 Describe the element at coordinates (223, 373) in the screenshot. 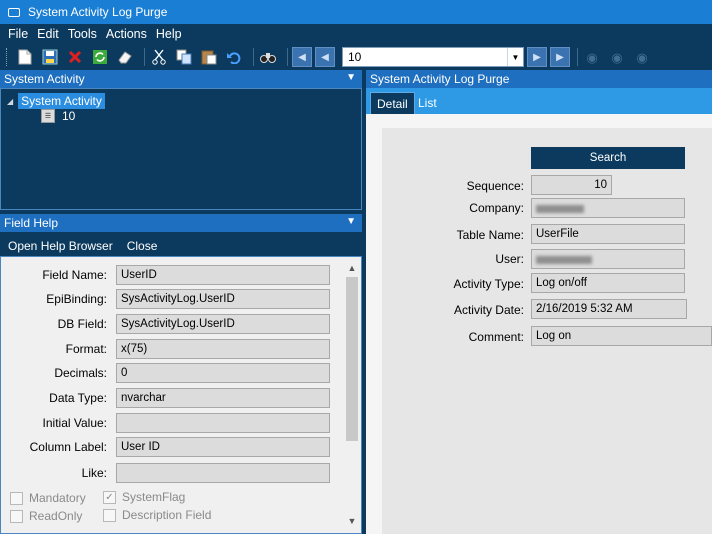

I see `field-help-value: 0` at that location.